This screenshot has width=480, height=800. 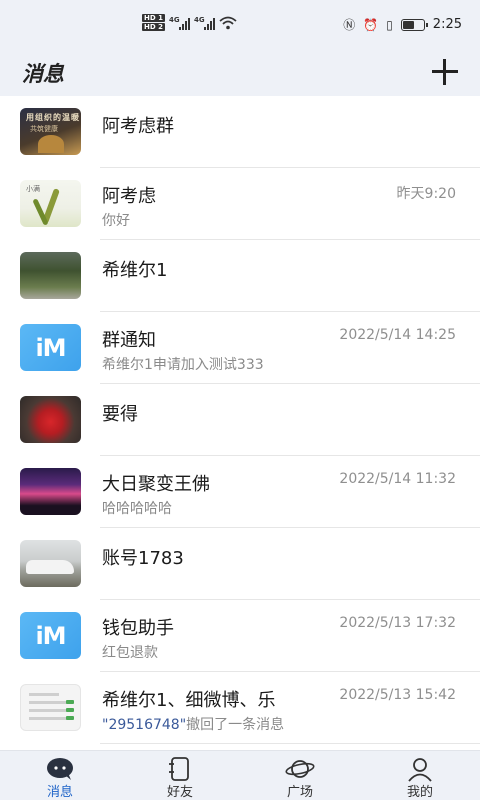 What do you see at coordinates (60, 769) in the screenshot?
I see `message-bubble-icon` at bounding box center [60, 769].